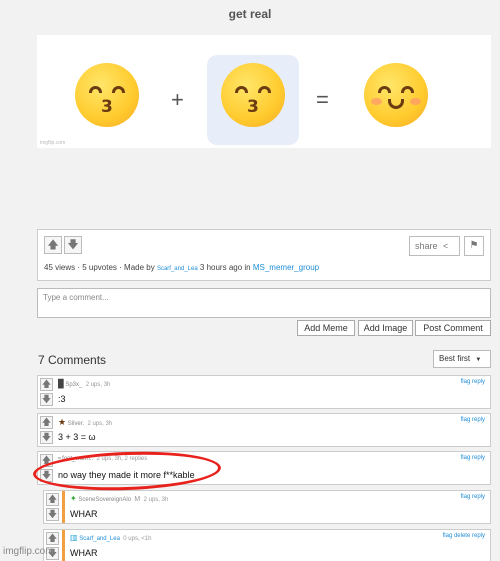 The width and height of the screenshot is (500, 561). Describe the element at coordinates (62, 399) in the screenshot. I see `comment-text: :3` at that location.